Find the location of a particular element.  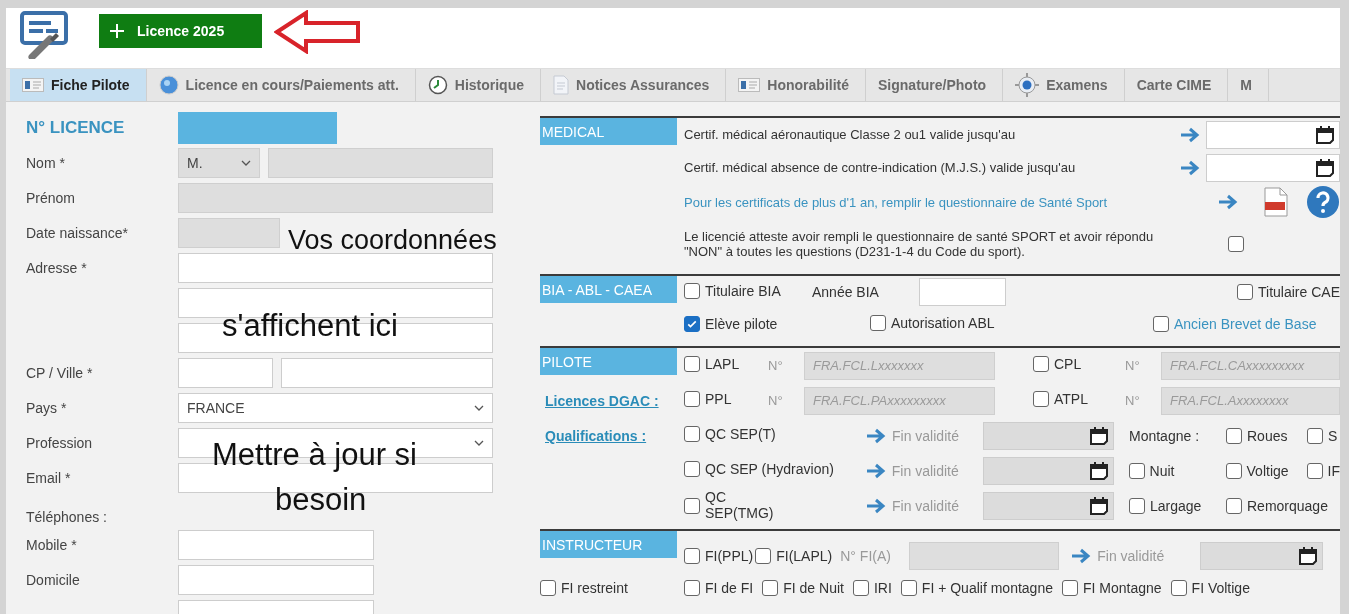

instructor-number-field is located at coordinates (984, 556).